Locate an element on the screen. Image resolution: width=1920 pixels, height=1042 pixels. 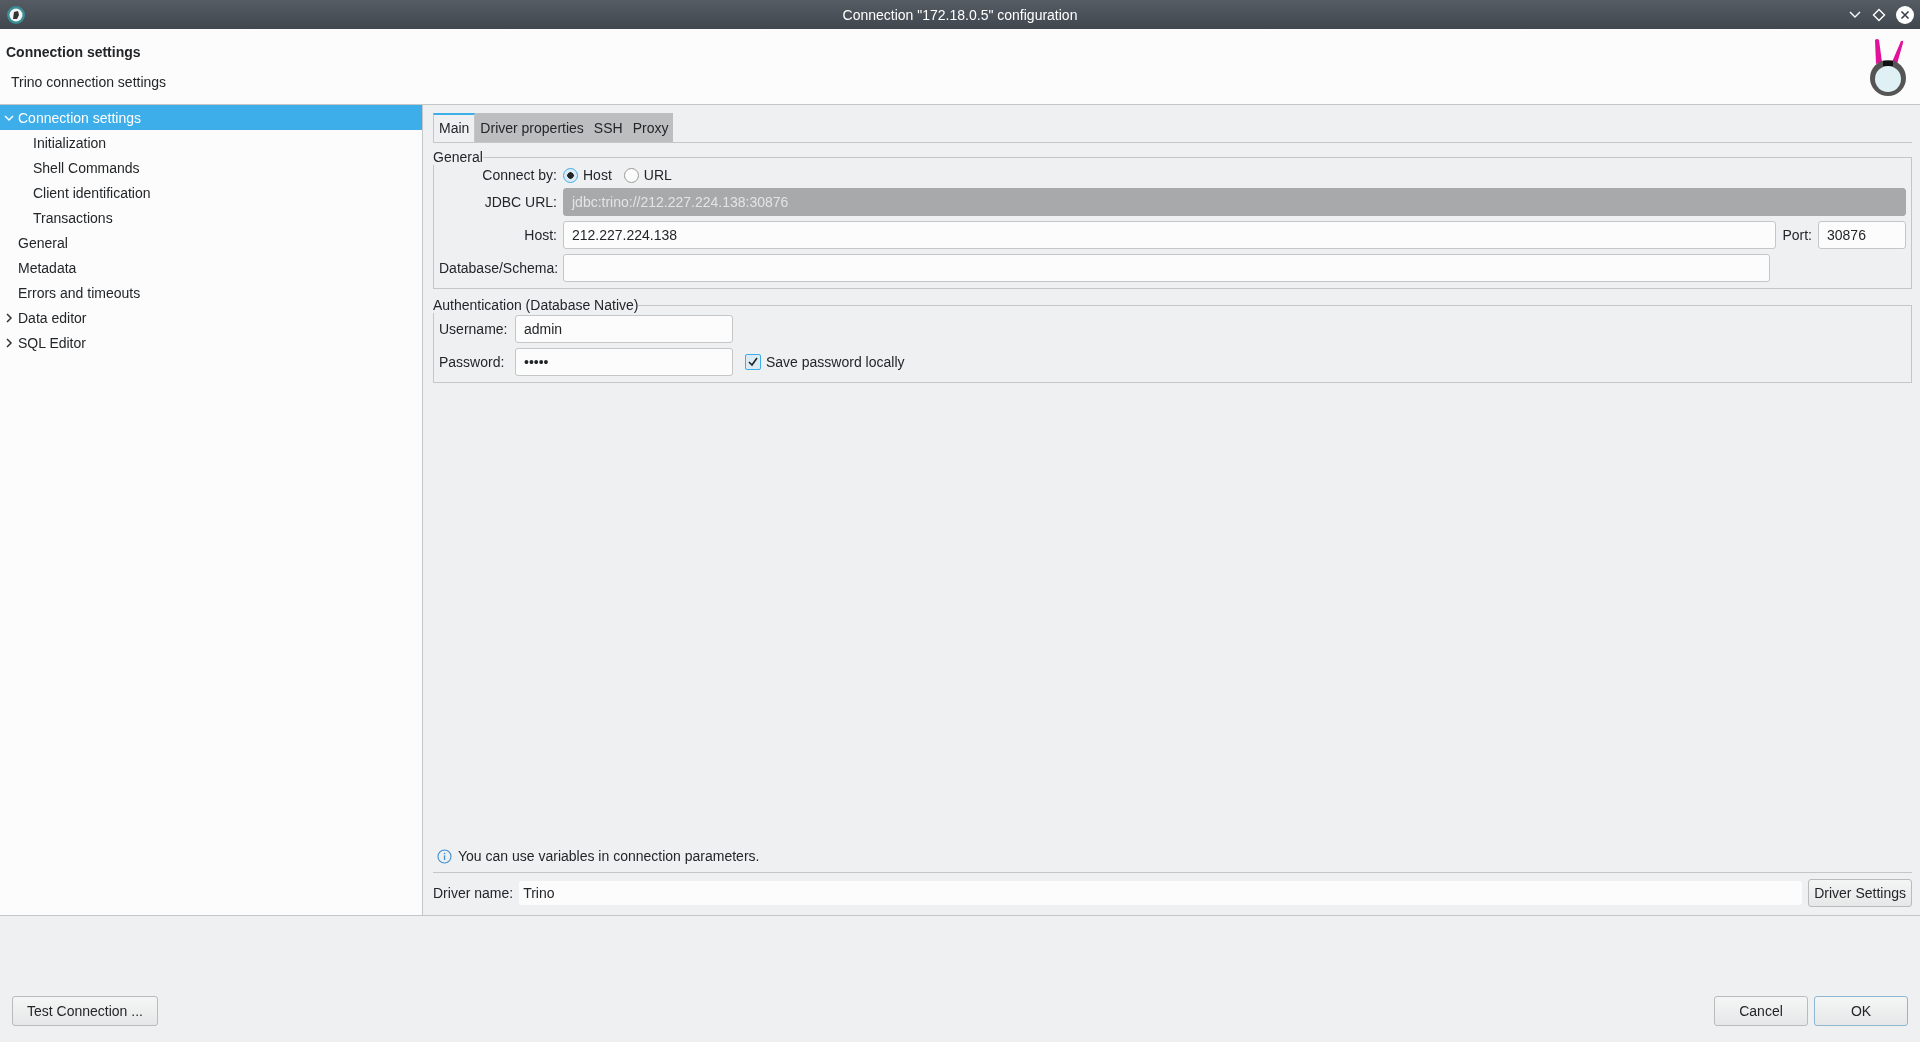
tree-item: Errors and timeouts is located at coordinates (211, 292).